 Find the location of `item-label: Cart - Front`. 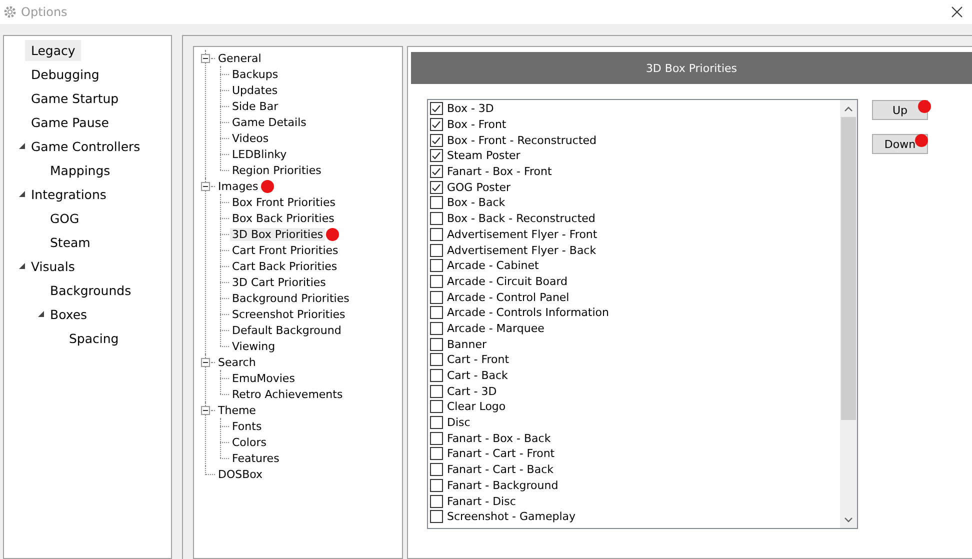

item-label: Cart - Front is located at coordinates (478, 359).